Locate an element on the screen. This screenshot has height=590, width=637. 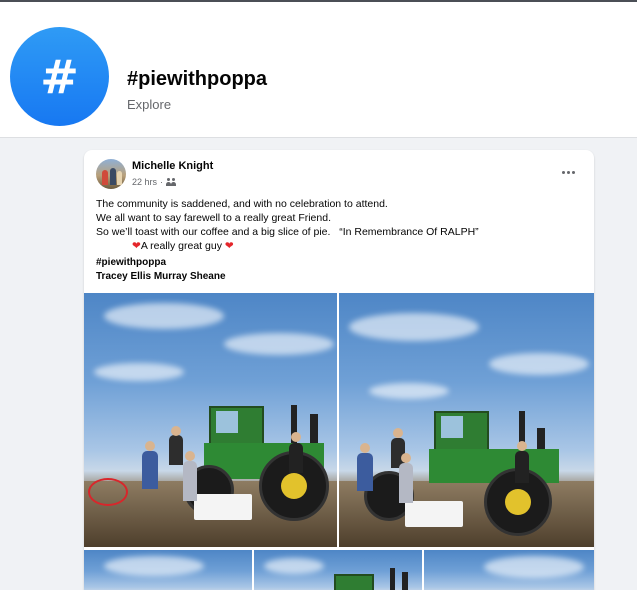
hashtag-icon: # is located at coordinates (59, 76).